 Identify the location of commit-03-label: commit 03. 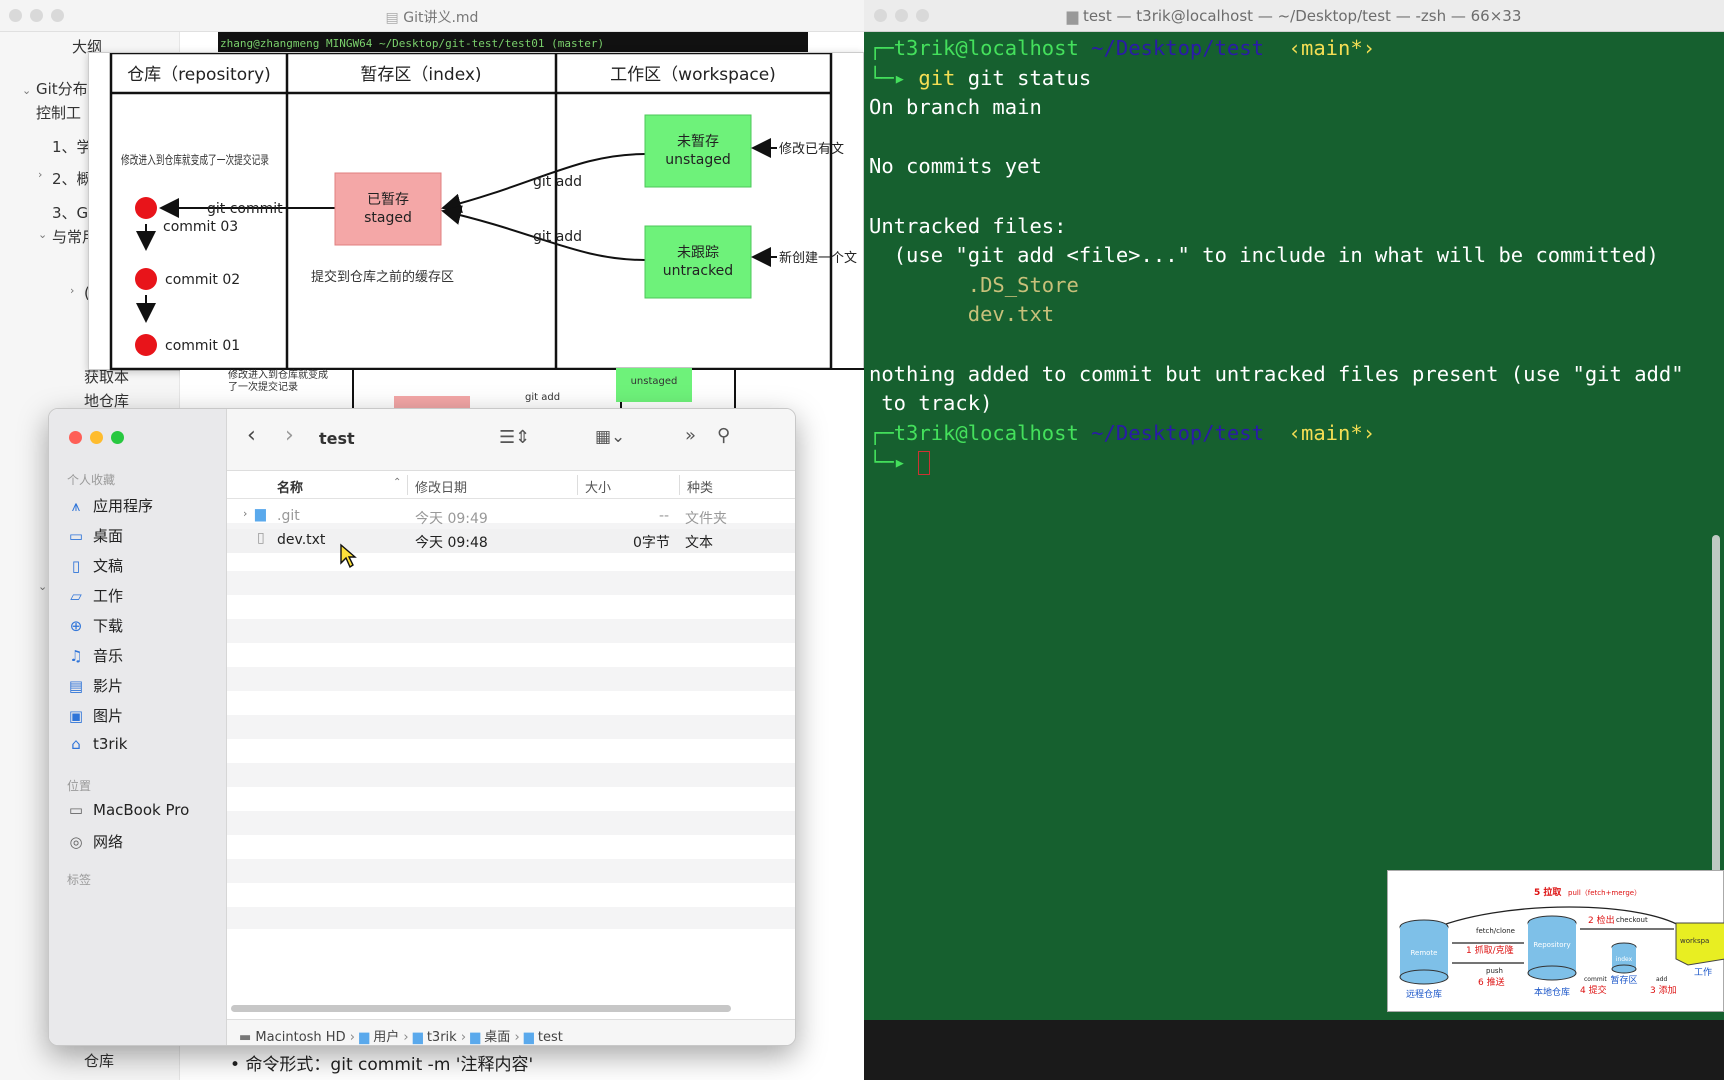
(200, 227).